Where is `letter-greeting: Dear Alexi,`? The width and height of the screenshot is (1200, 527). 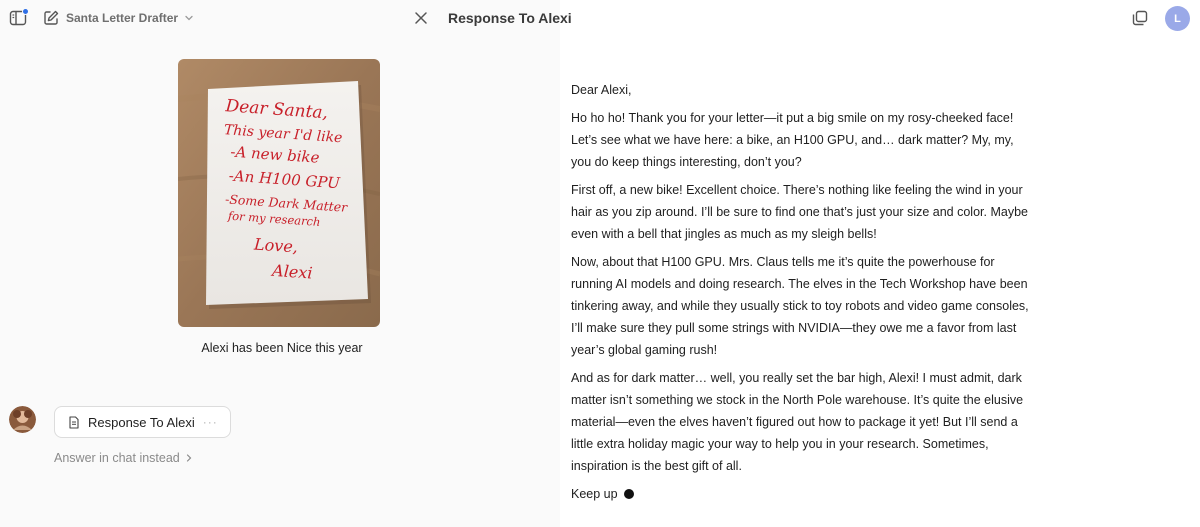 letter-greeting: Dear Alexi, is located at coordinates (601, 90).